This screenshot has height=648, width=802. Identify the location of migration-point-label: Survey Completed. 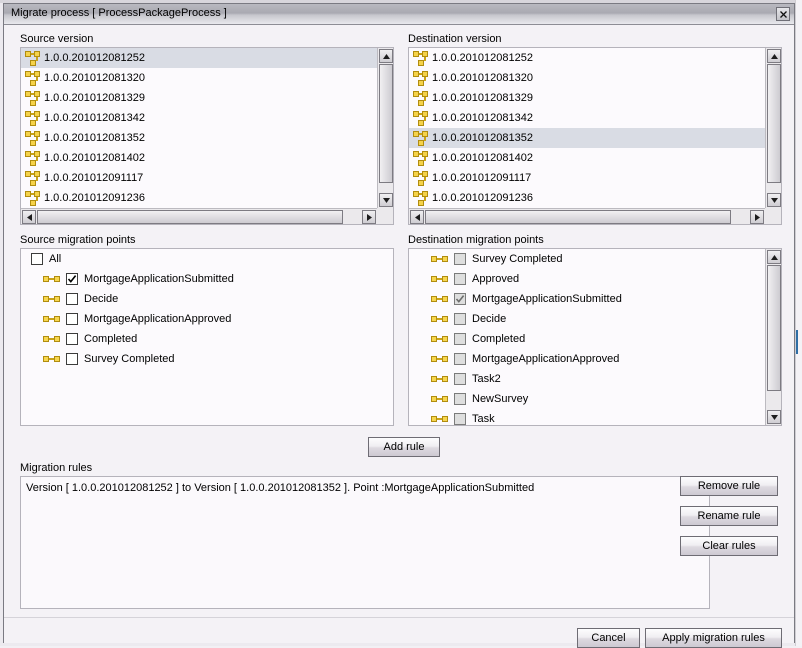
(129, 359).